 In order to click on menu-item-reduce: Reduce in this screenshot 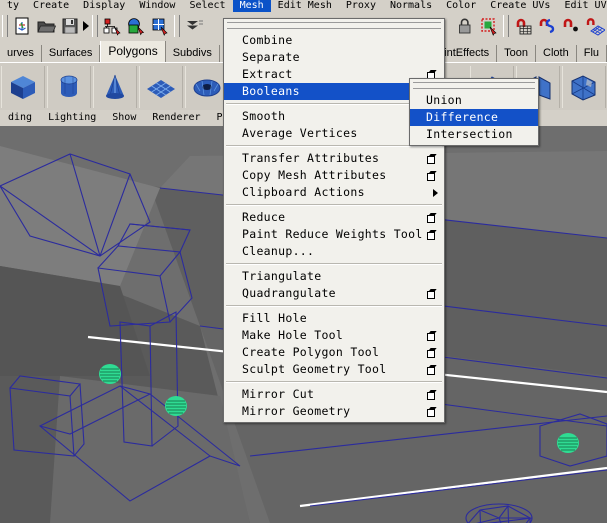, I will do `click(334, 217)`.